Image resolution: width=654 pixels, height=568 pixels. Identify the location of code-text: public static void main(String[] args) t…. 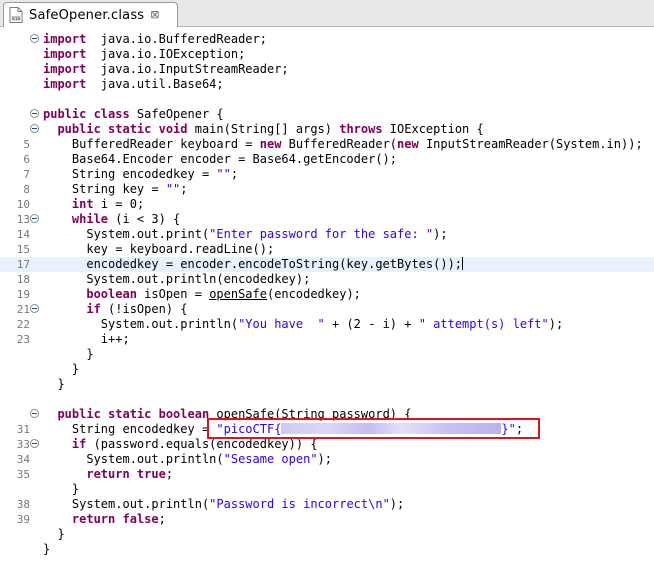
(263, 129).